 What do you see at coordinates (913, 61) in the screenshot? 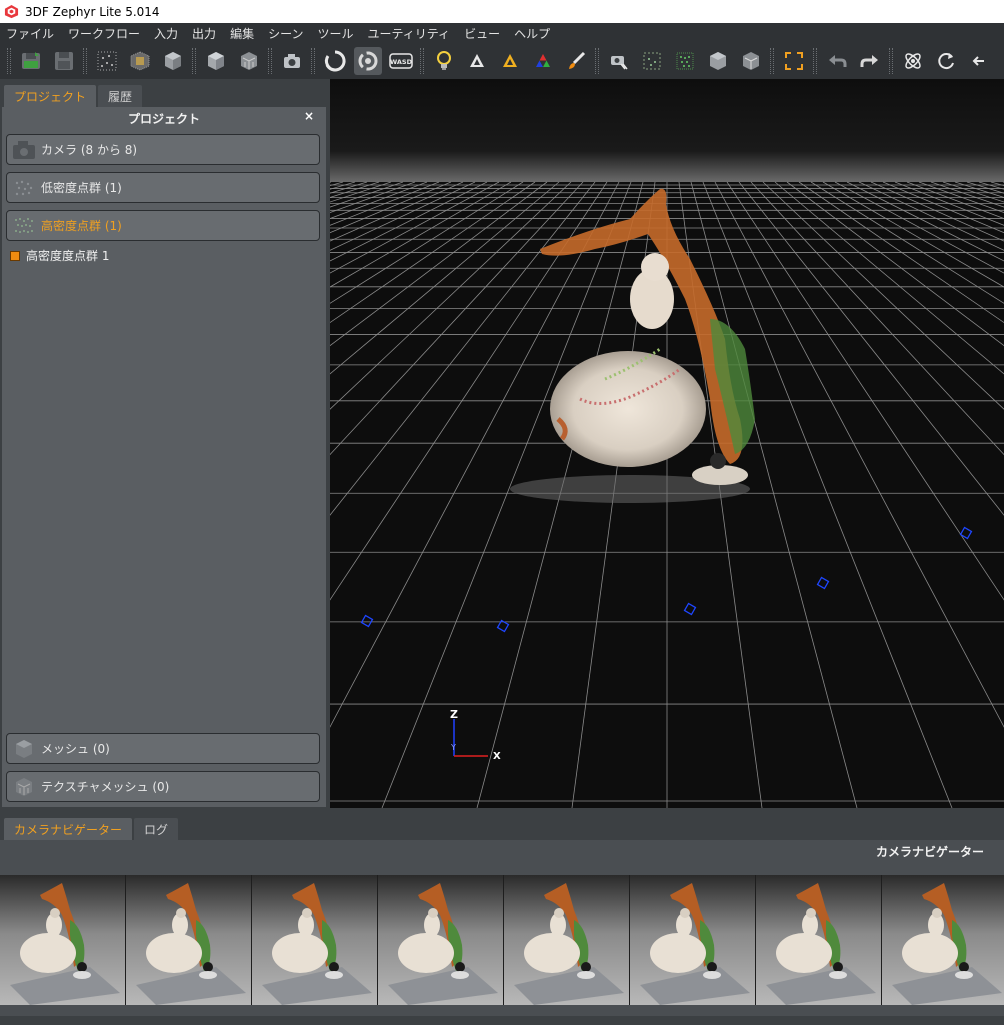
I see `gizmo-icon` at bounding box center [913, 61].